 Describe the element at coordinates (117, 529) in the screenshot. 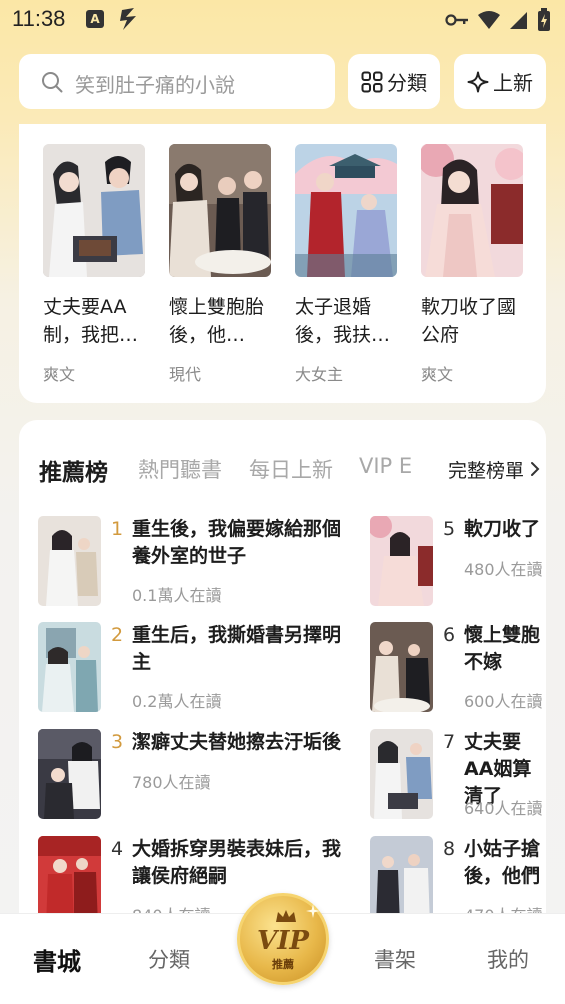

I see `rank-number: 1` at that location.